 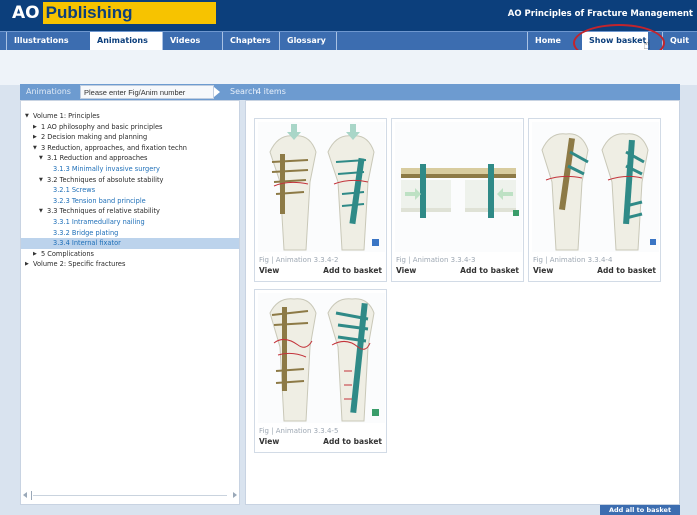 I want to click on add-all-to-basket-button: Add all to basket, so click(x=640, y=510).